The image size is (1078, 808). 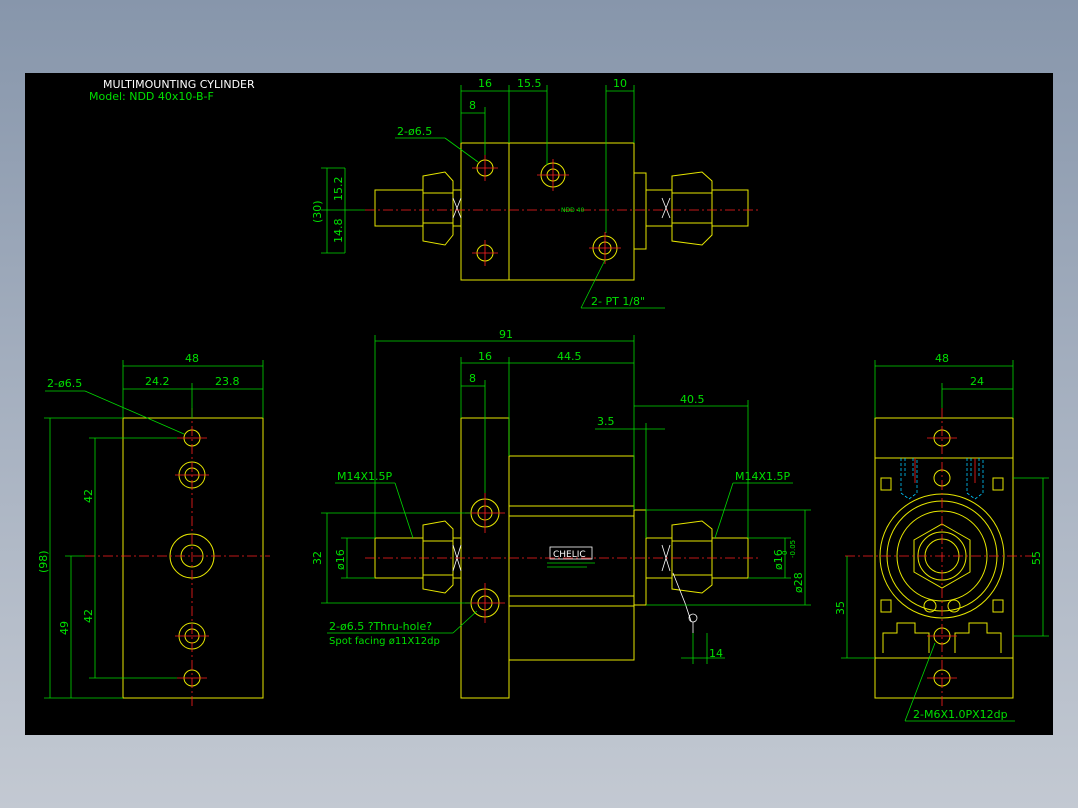 What do you see at coordinates (785, 553) in the screenshot?
I see `dimension-label: 0` at bounding box center [785, 553].